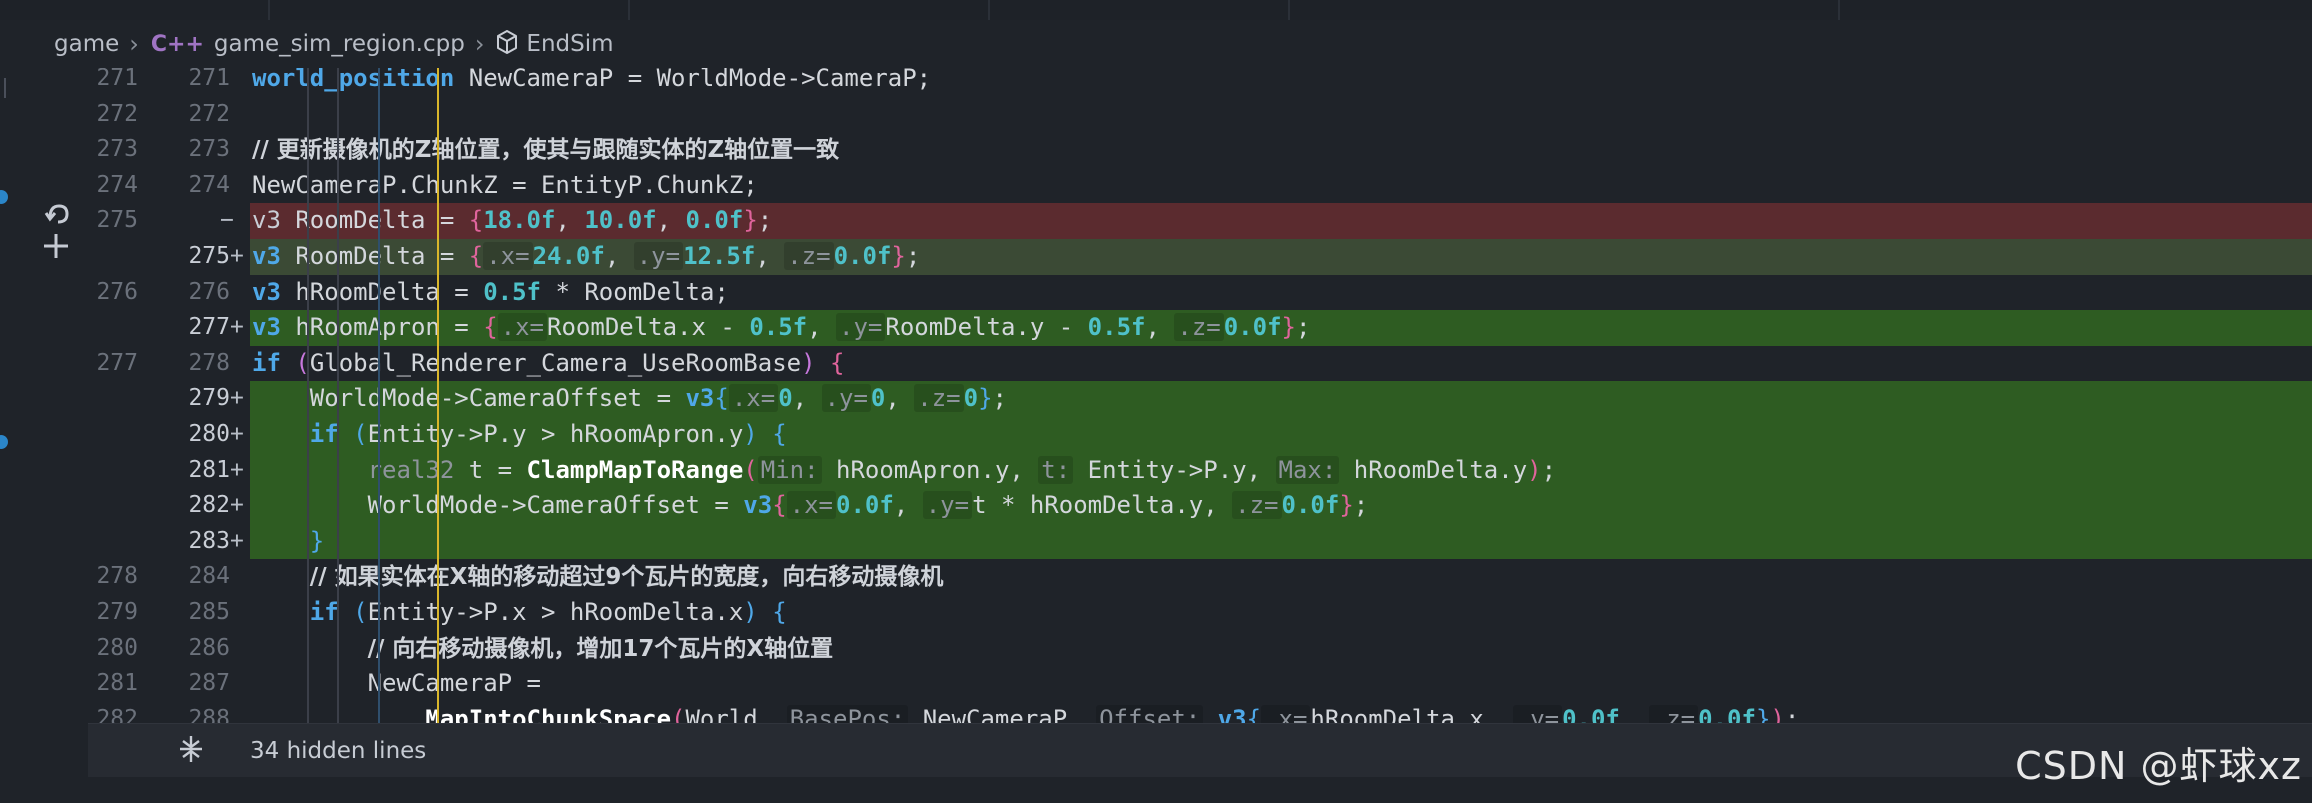  Describe the element at coordinates (117, 683) in the screenshot. I see `original-line-number: 281` at that location.